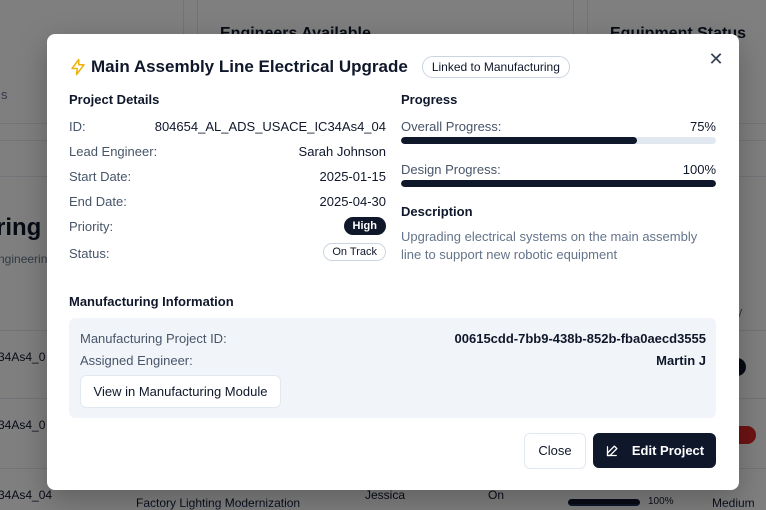  I want to click on overall-progress-bar, so click(558, 140).